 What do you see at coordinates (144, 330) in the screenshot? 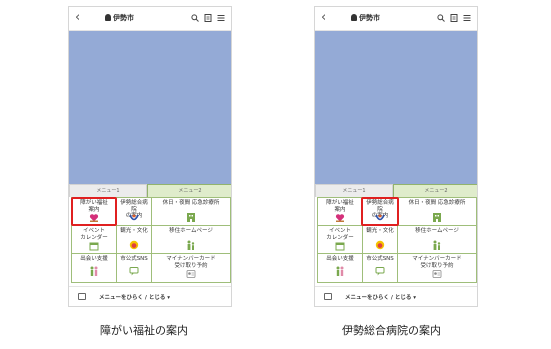
I see `caption-welfare: 障がい福祉の案内` at bounding box center [144, 330].